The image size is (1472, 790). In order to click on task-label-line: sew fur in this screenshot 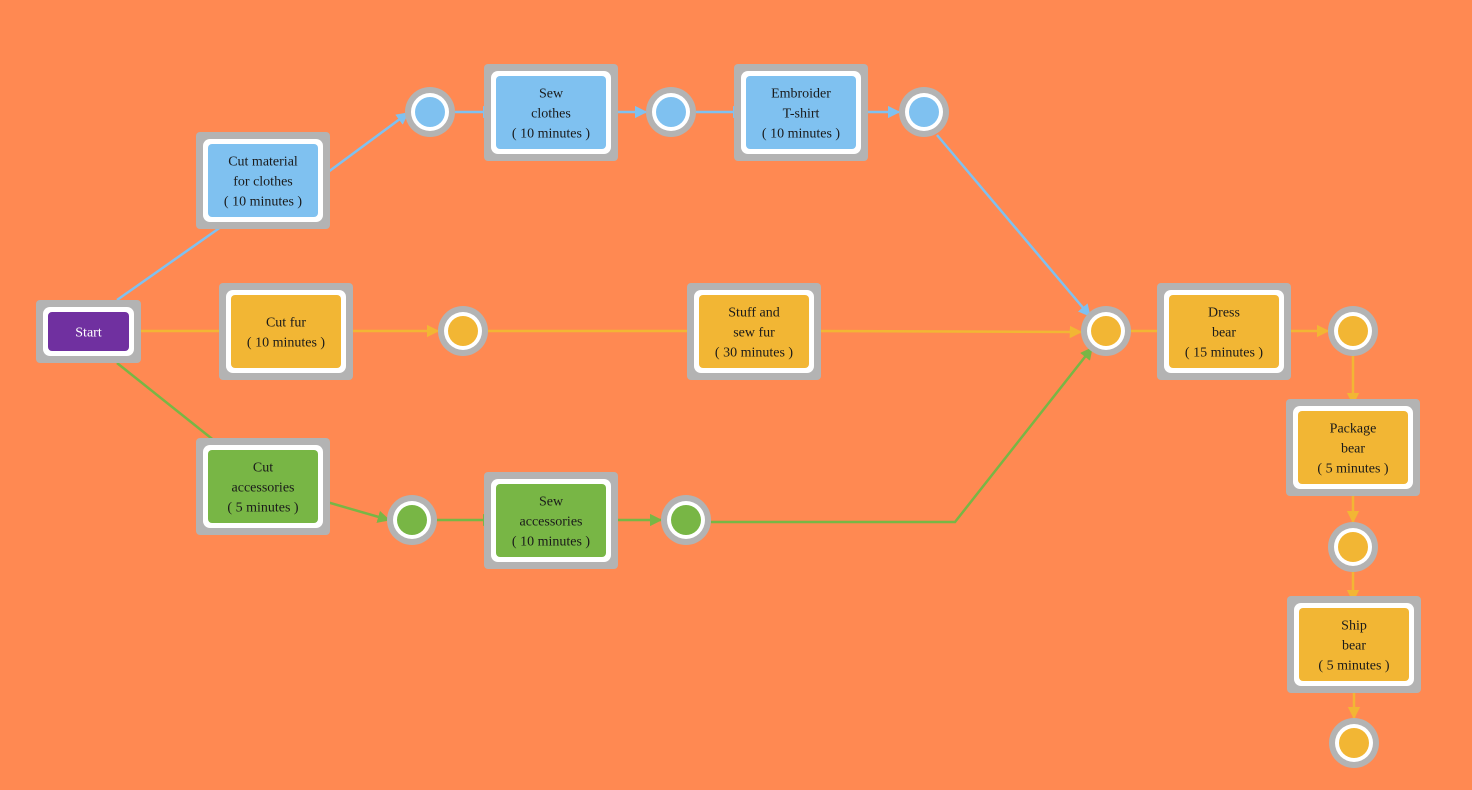, I will do `click(754, 333)`.